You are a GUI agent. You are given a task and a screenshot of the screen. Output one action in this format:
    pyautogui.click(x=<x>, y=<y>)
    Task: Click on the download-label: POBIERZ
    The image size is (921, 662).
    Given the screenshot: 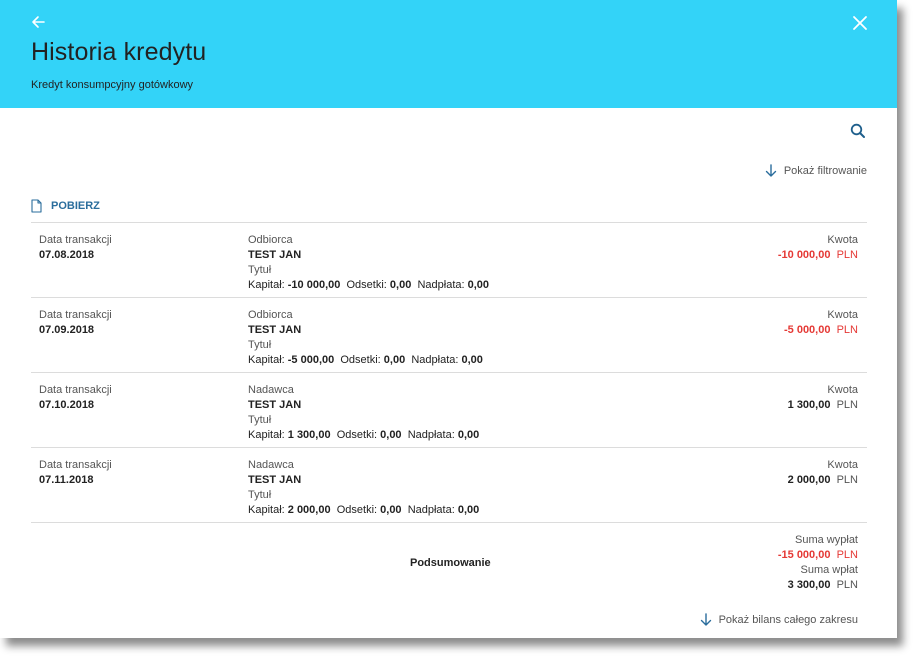 What is the action you would take?
    pyautogui.click(x=75, y=206)
    